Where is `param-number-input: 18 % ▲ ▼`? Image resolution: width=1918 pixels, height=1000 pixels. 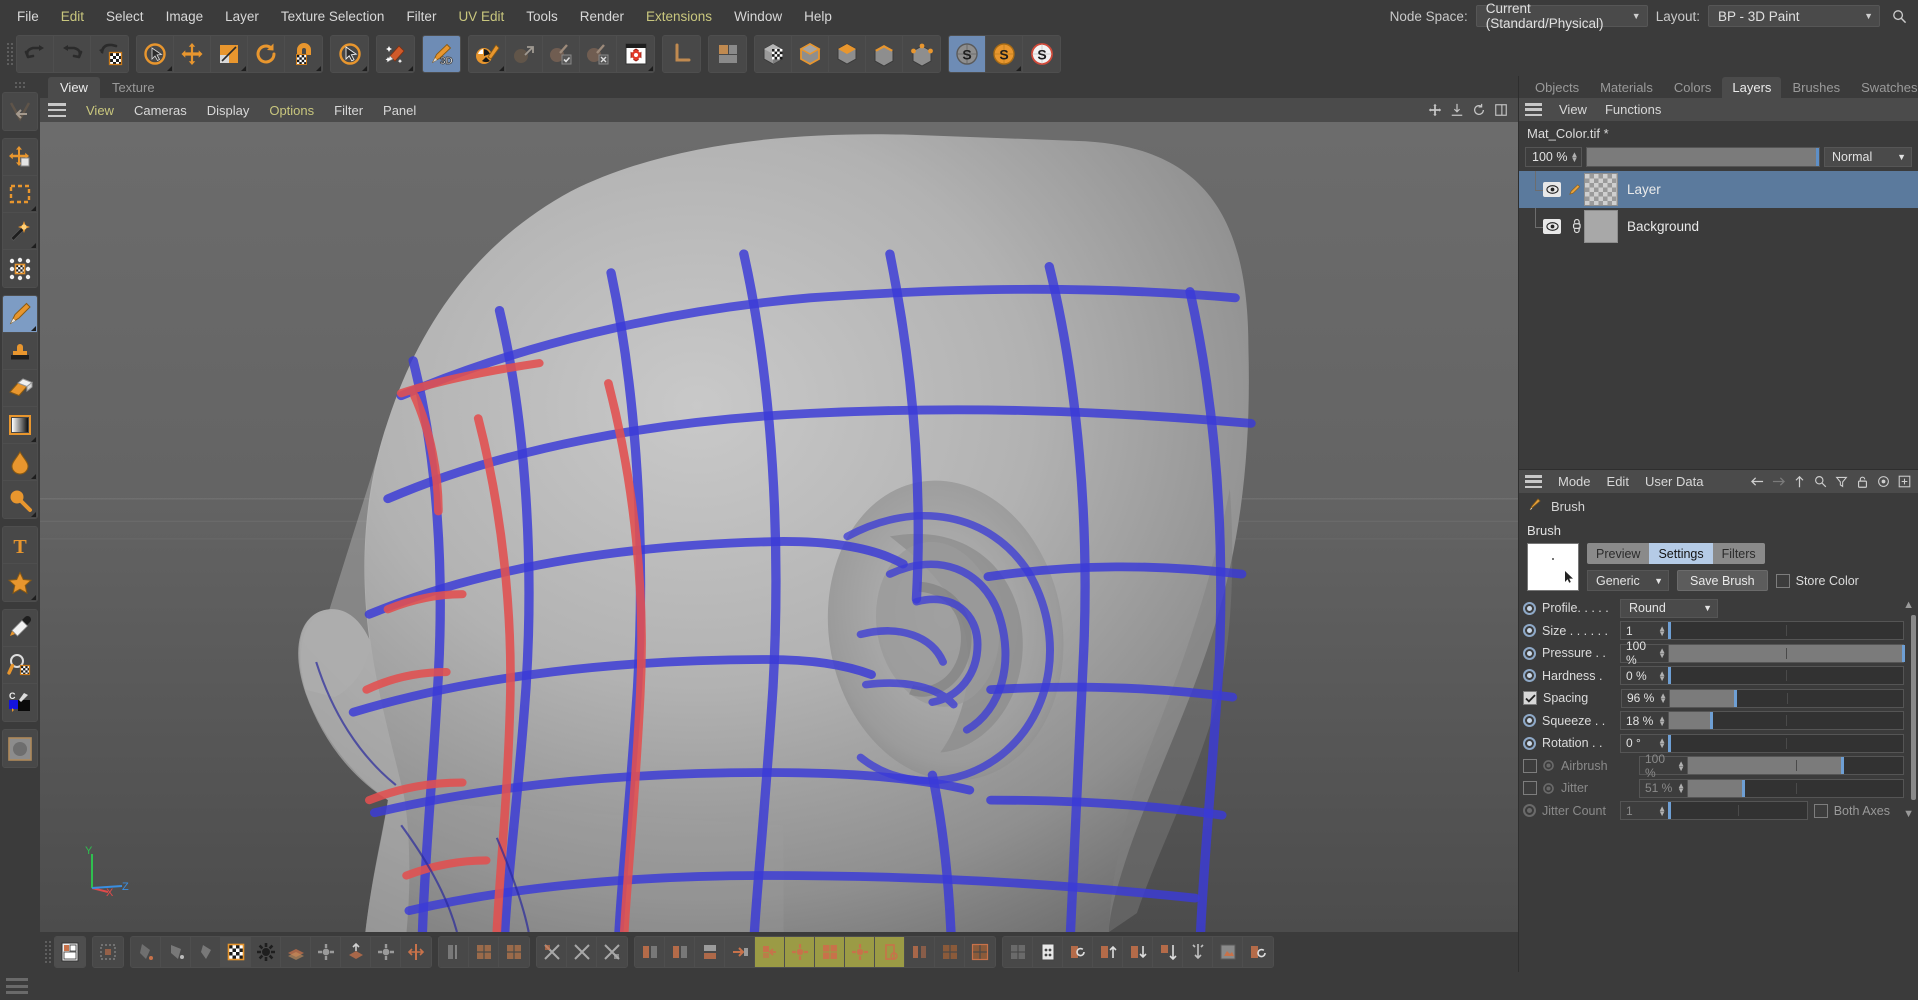 param-number-input: 18 % ▲ ▼ is located at coordinates (1644, 721).